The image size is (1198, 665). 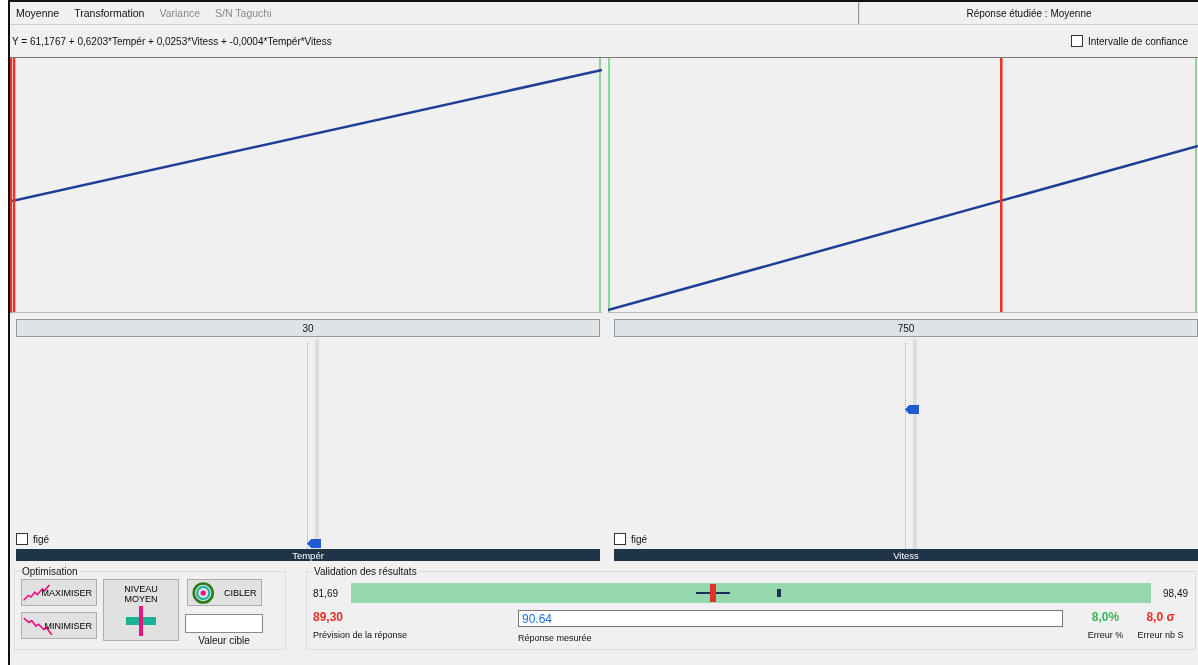 What do you see at coordinates (59, 592) in the screenshot?
I see `maximise-button: MAXIMISER` at bounding box center [59, 592].